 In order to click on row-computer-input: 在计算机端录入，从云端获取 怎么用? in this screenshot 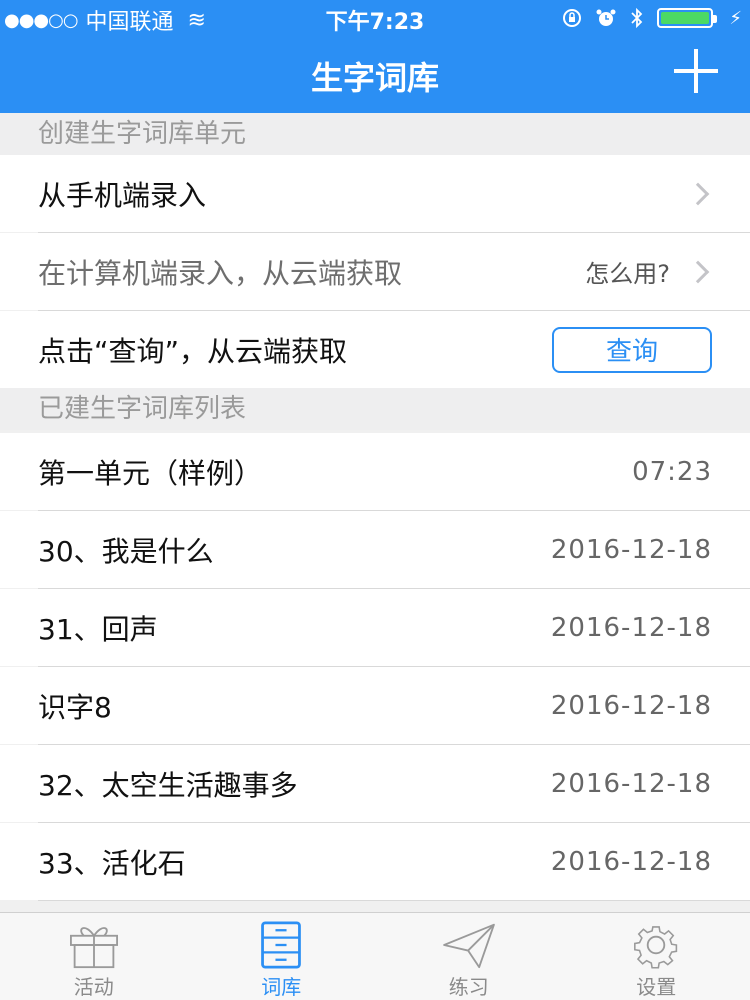, I will do `click(375, 271)`.